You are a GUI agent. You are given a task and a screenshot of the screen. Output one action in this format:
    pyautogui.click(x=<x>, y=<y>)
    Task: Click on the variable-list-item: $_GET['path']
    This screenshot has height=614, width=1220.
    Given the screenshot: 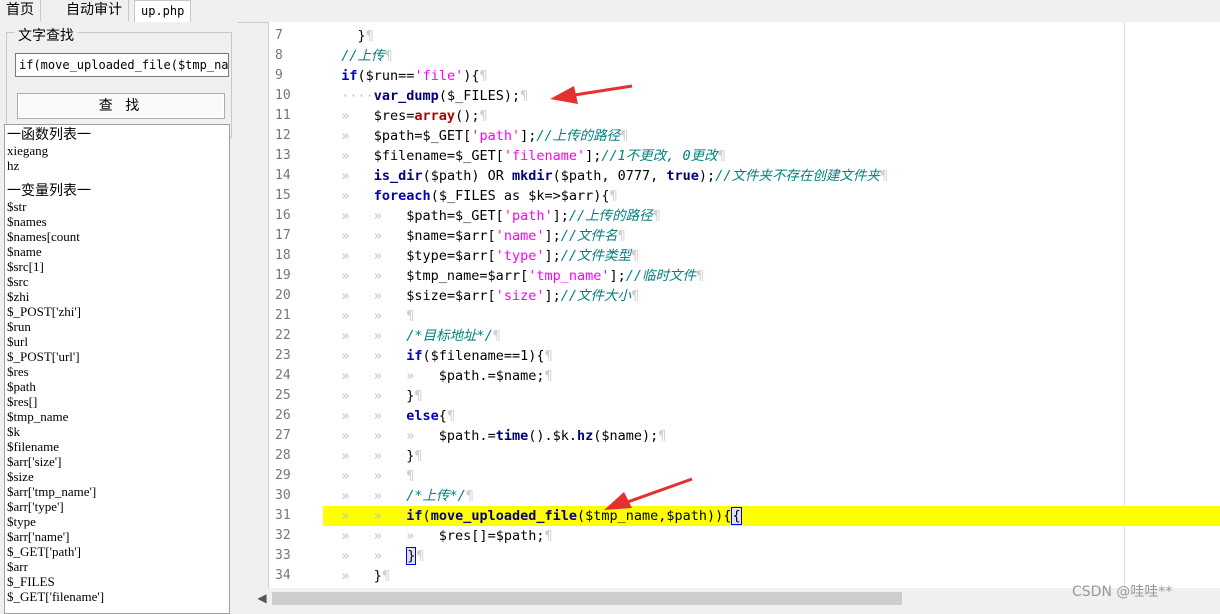 What is the action you would take?
    pyautogui.click(x=117, y=551)
    